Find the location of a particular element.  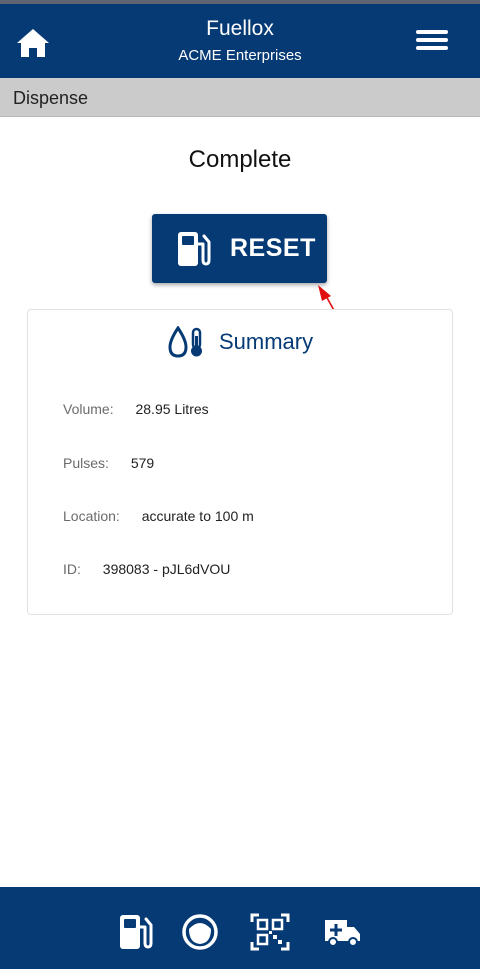

summary-row-volume: Volume: 28.95 Litres is located at coordinates (136, 409).